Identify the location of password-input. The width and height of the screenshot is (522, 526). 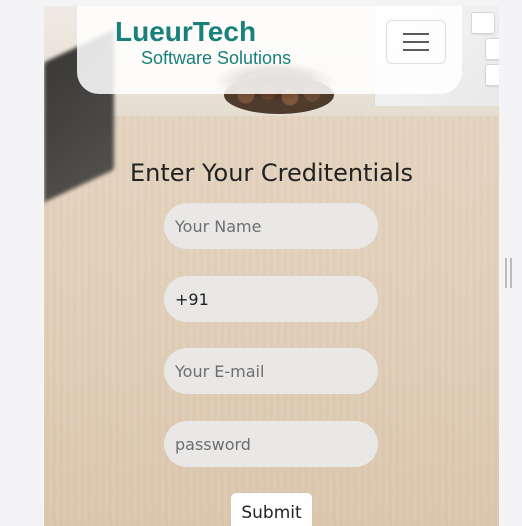
(271, 444).